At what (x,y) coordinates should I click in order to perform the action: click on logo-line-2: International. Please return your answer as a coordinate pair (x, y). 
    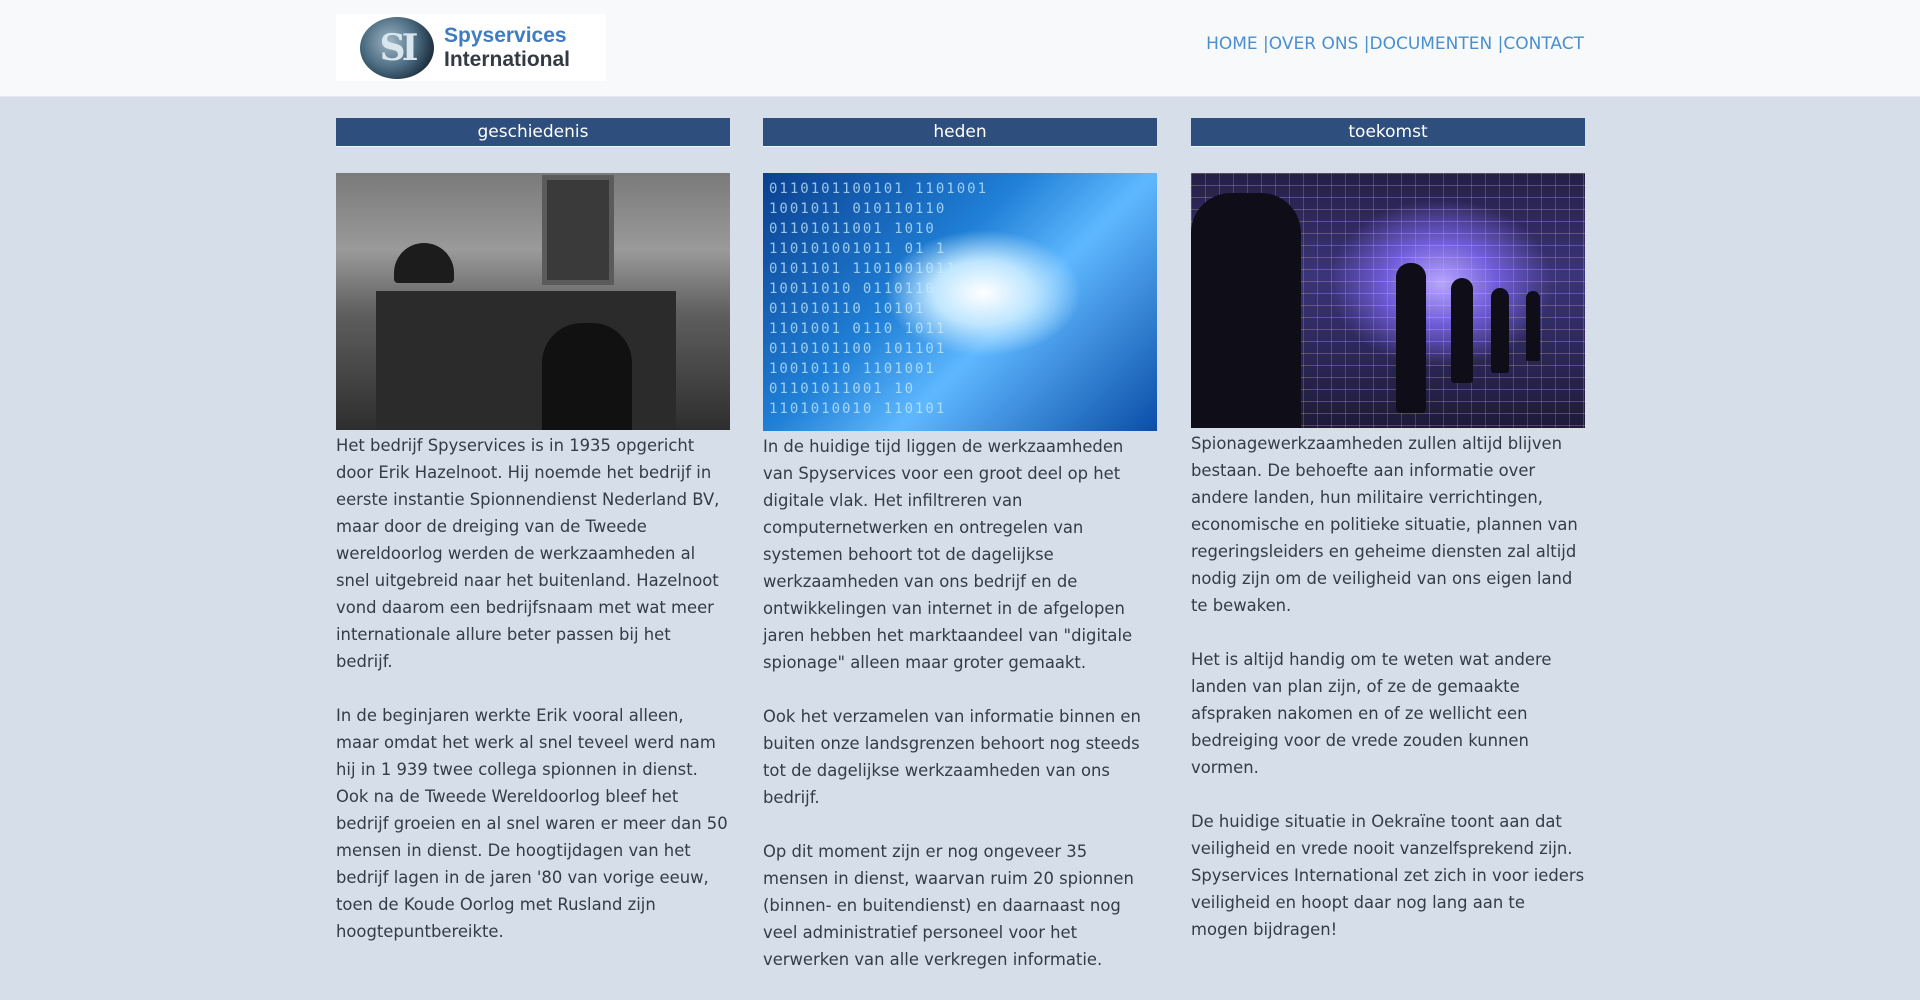
    Looking at the image, I should click on (507, 59).